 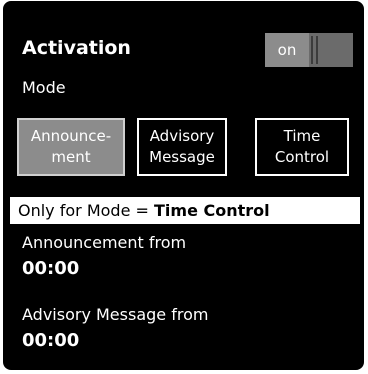 I want to click on mode-label: Mode, so click(x=44, y=87).